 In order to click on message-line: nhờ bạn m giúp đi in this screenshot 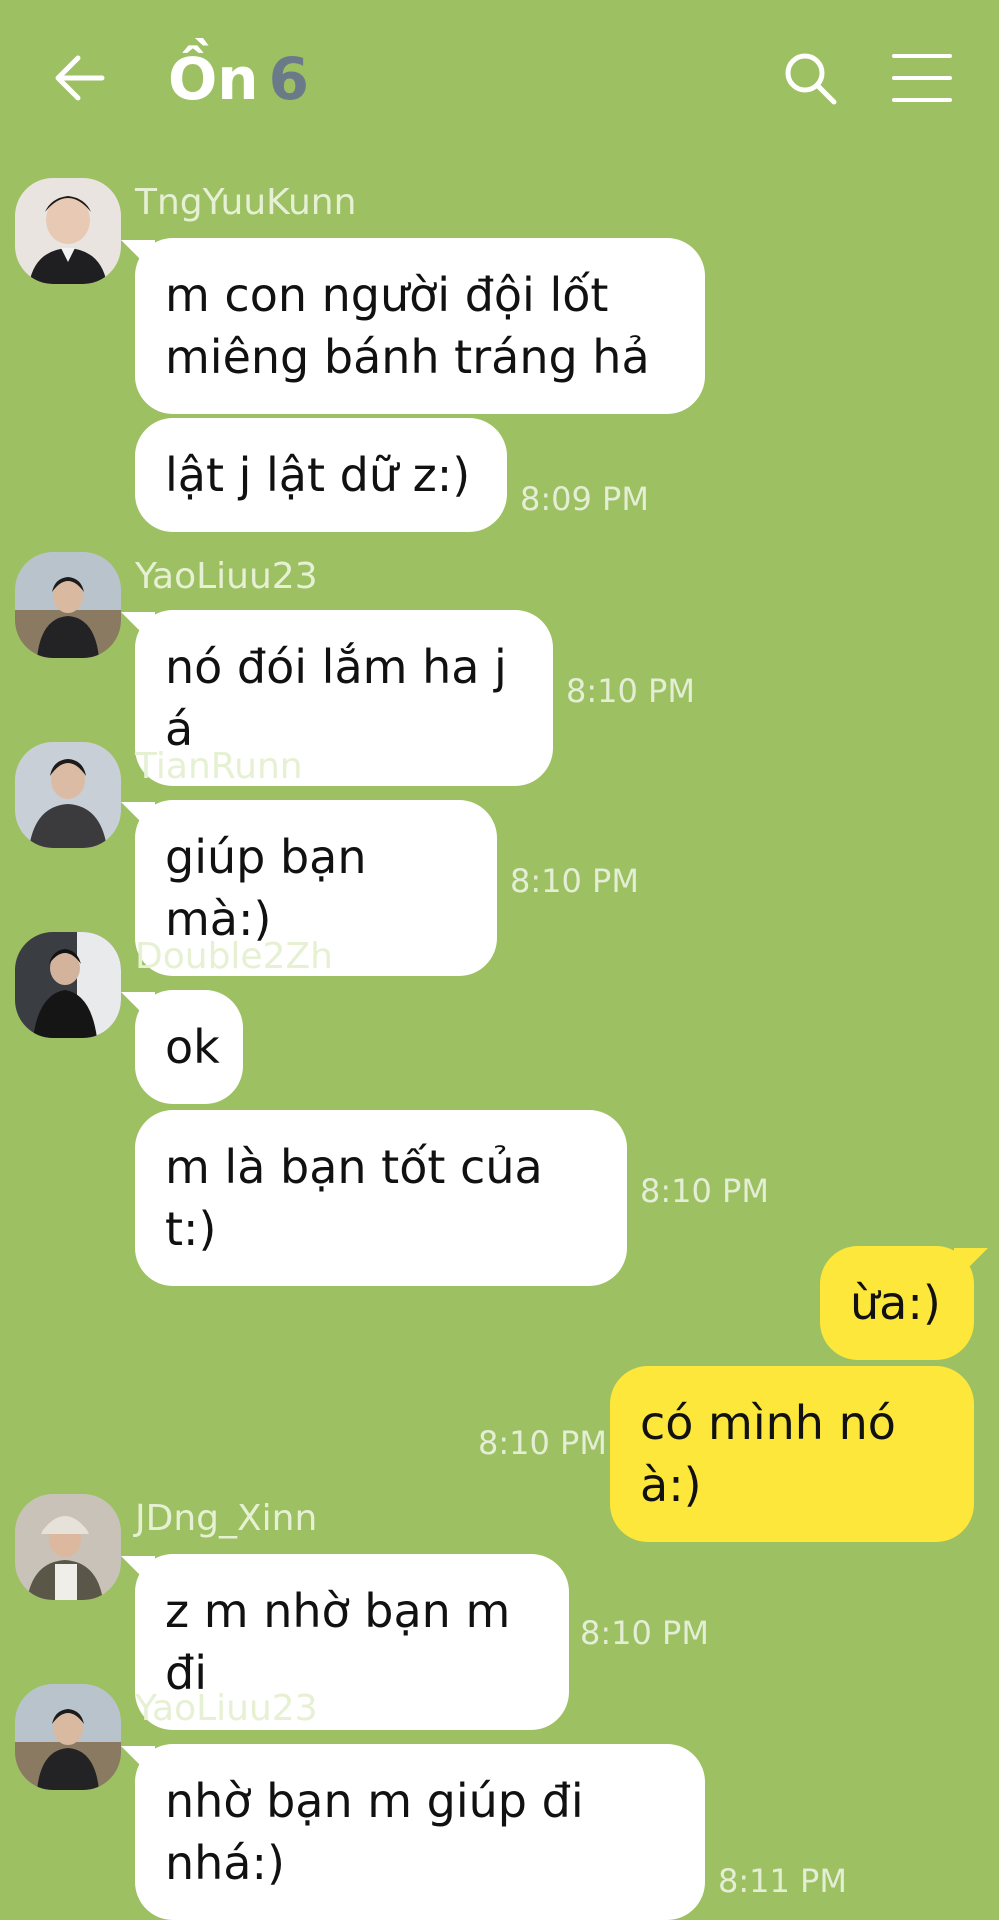, I will do `click(374, 1801)`.